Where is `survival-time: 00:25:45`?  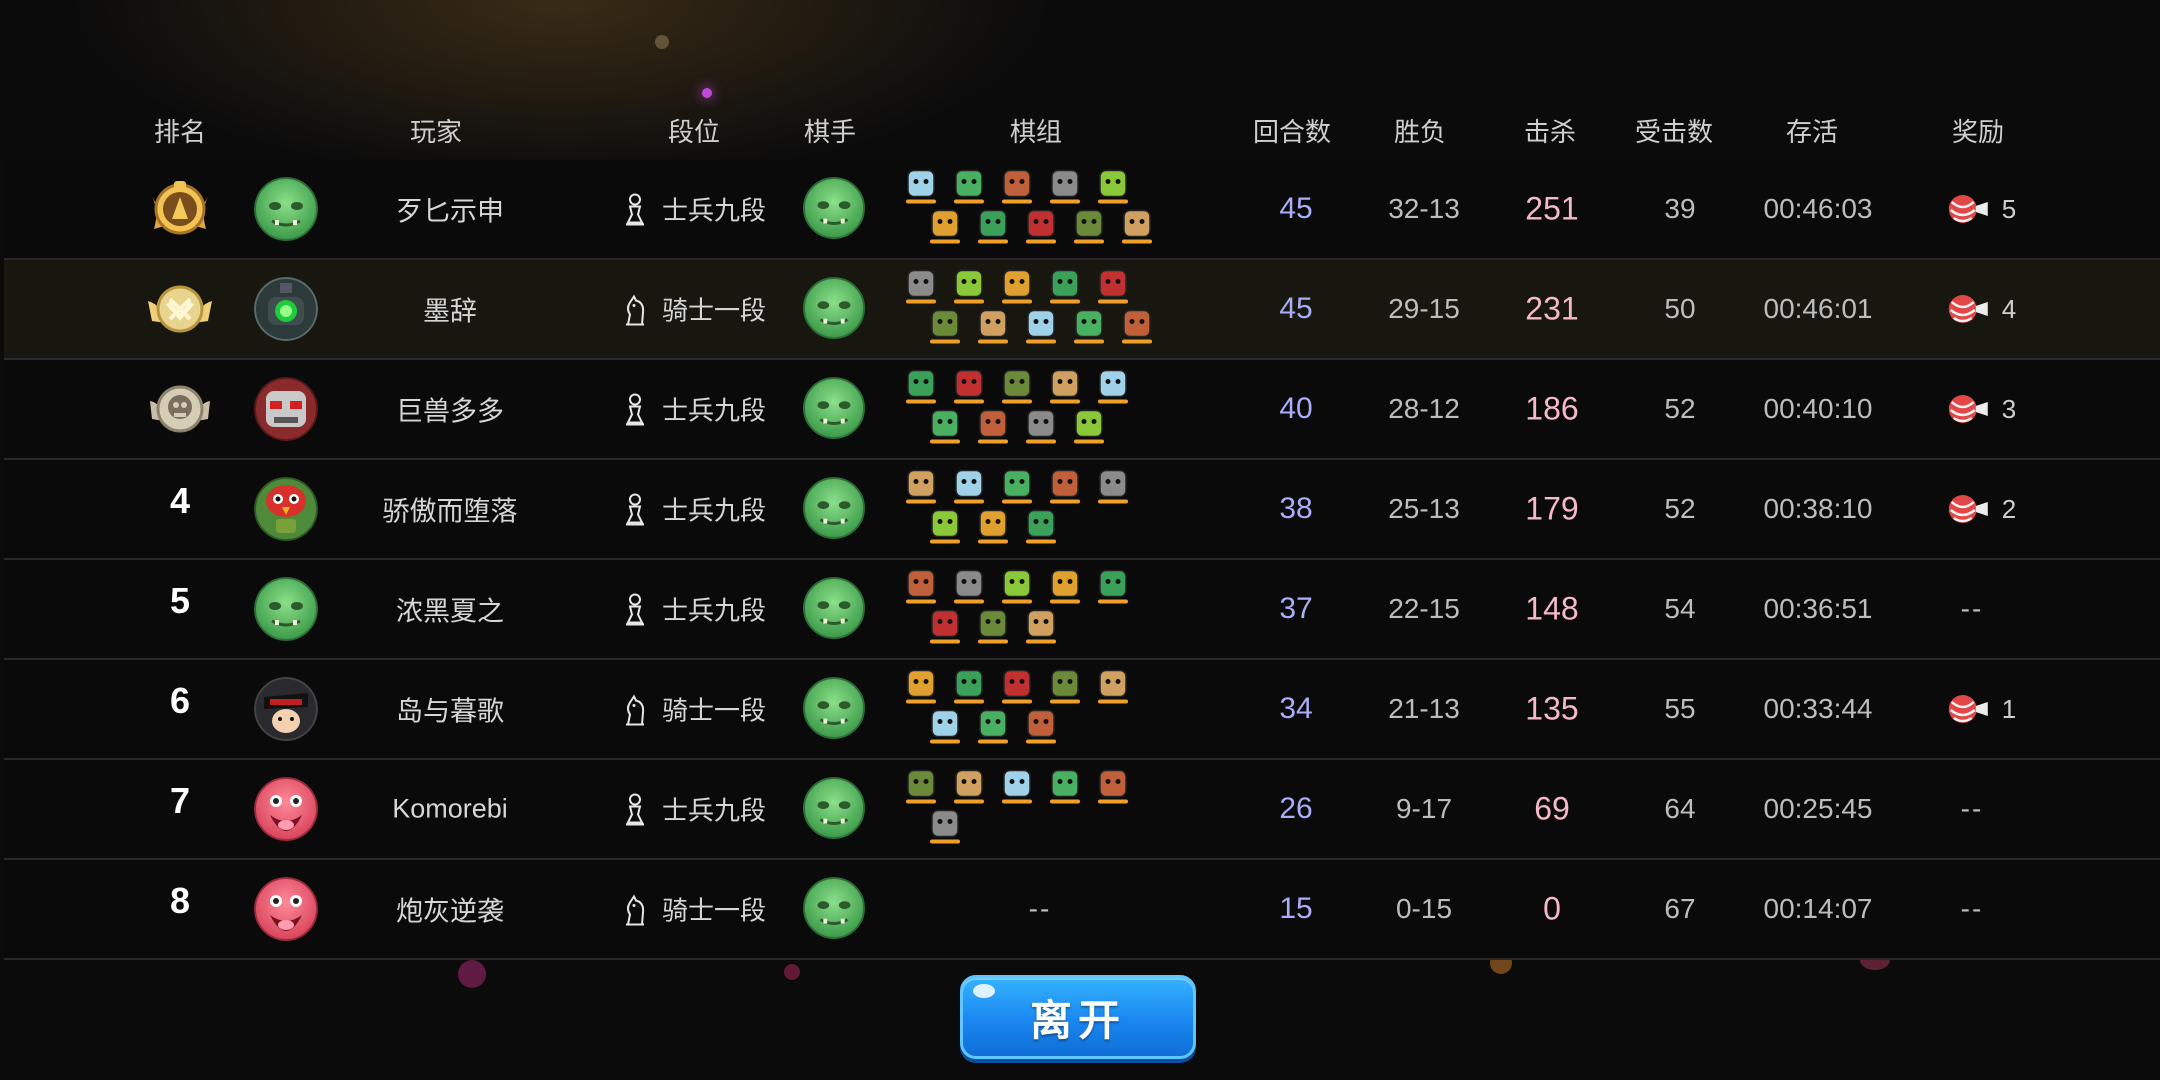
survival-time: 00:25:45 is located at coordinates (1818, 808).